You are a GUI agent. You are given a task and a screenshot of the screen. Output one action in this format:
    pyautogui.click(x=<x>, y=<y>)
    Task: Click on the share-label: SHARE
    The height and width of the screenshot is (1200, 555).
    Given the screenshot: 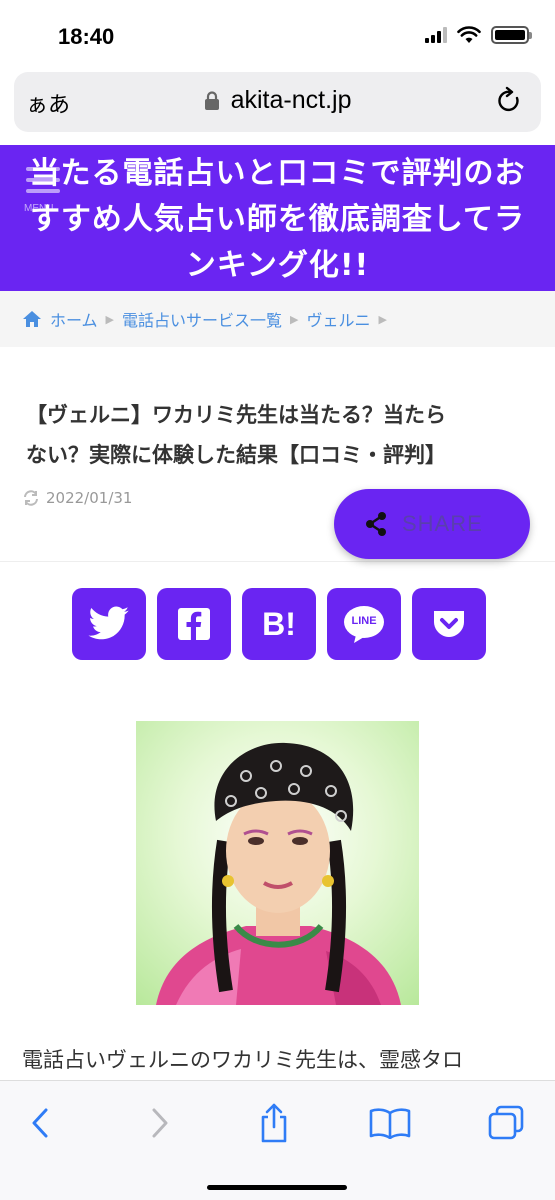 What is the action you would take?
    pyautogui.click(x=442, y=523)
    